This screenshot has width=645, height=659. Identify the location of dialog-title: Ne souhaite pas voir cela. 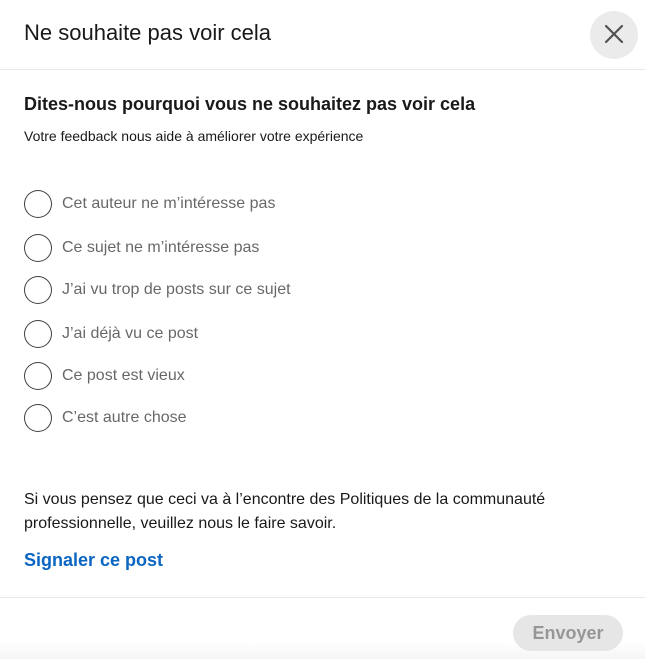
(148, 32).